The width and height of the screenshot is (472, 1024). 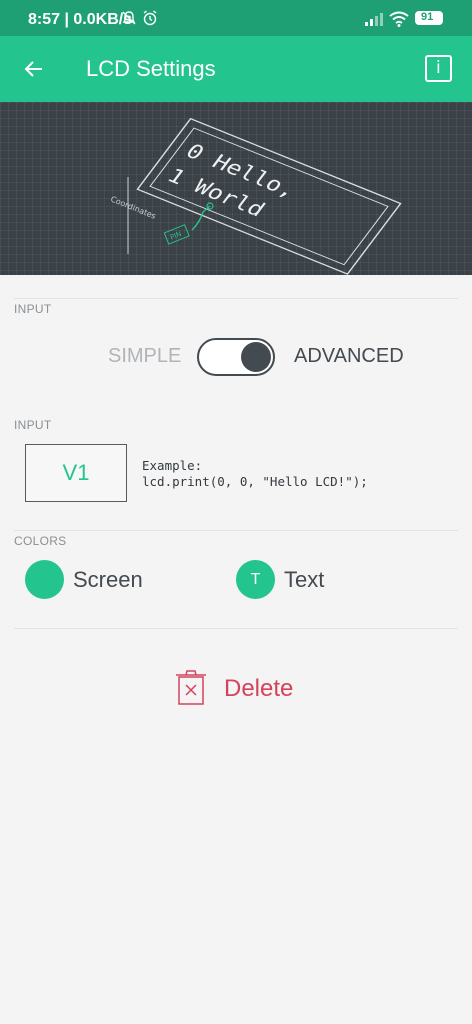 I want to click on pin-selector: V1, so click(x=76, y=473).